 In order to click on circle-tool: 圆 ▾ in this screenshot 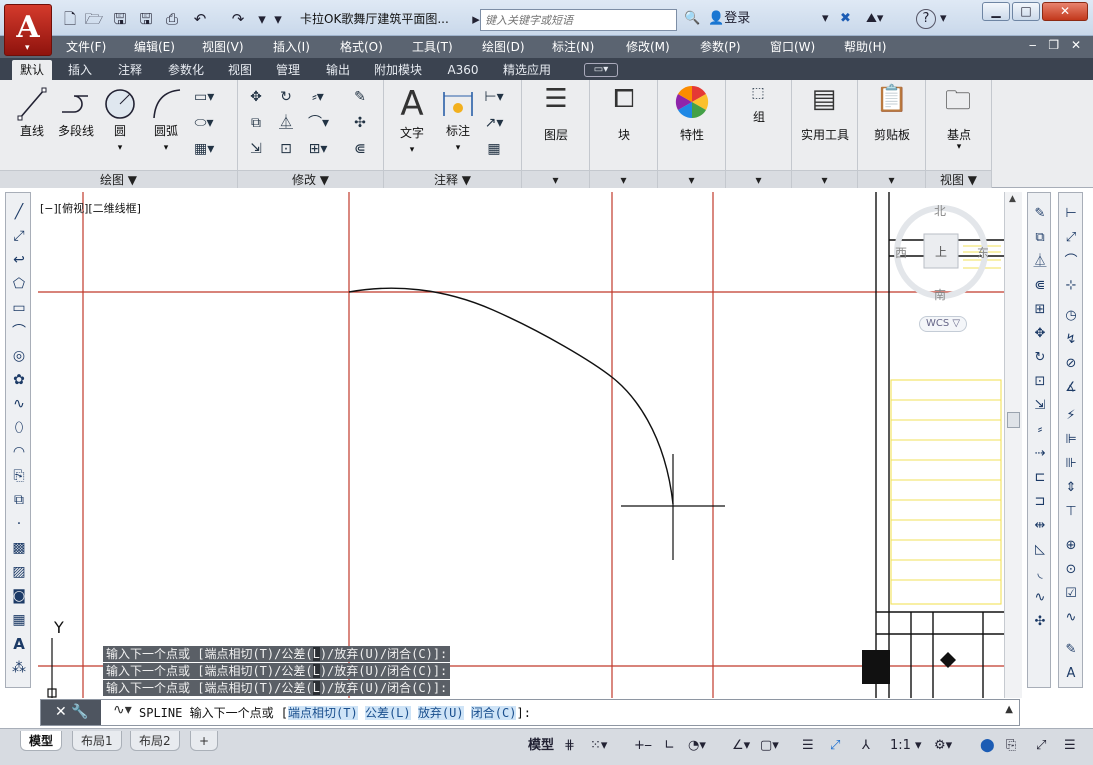, I will do `click(120, 119)`.